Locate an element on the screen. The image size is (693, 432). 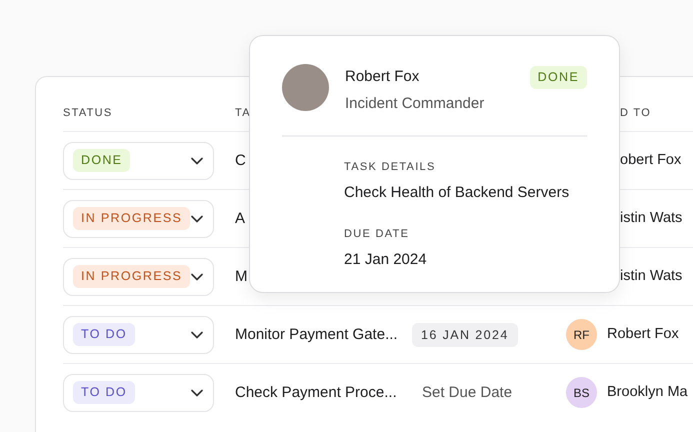
assignee-name: Robert Fox is located at coordinates (643, 334).